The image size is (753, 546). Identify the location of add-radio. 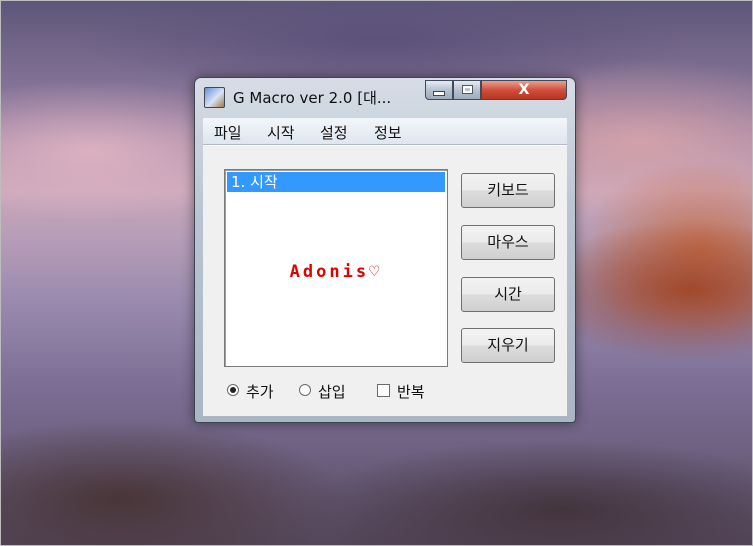
(233, 390).